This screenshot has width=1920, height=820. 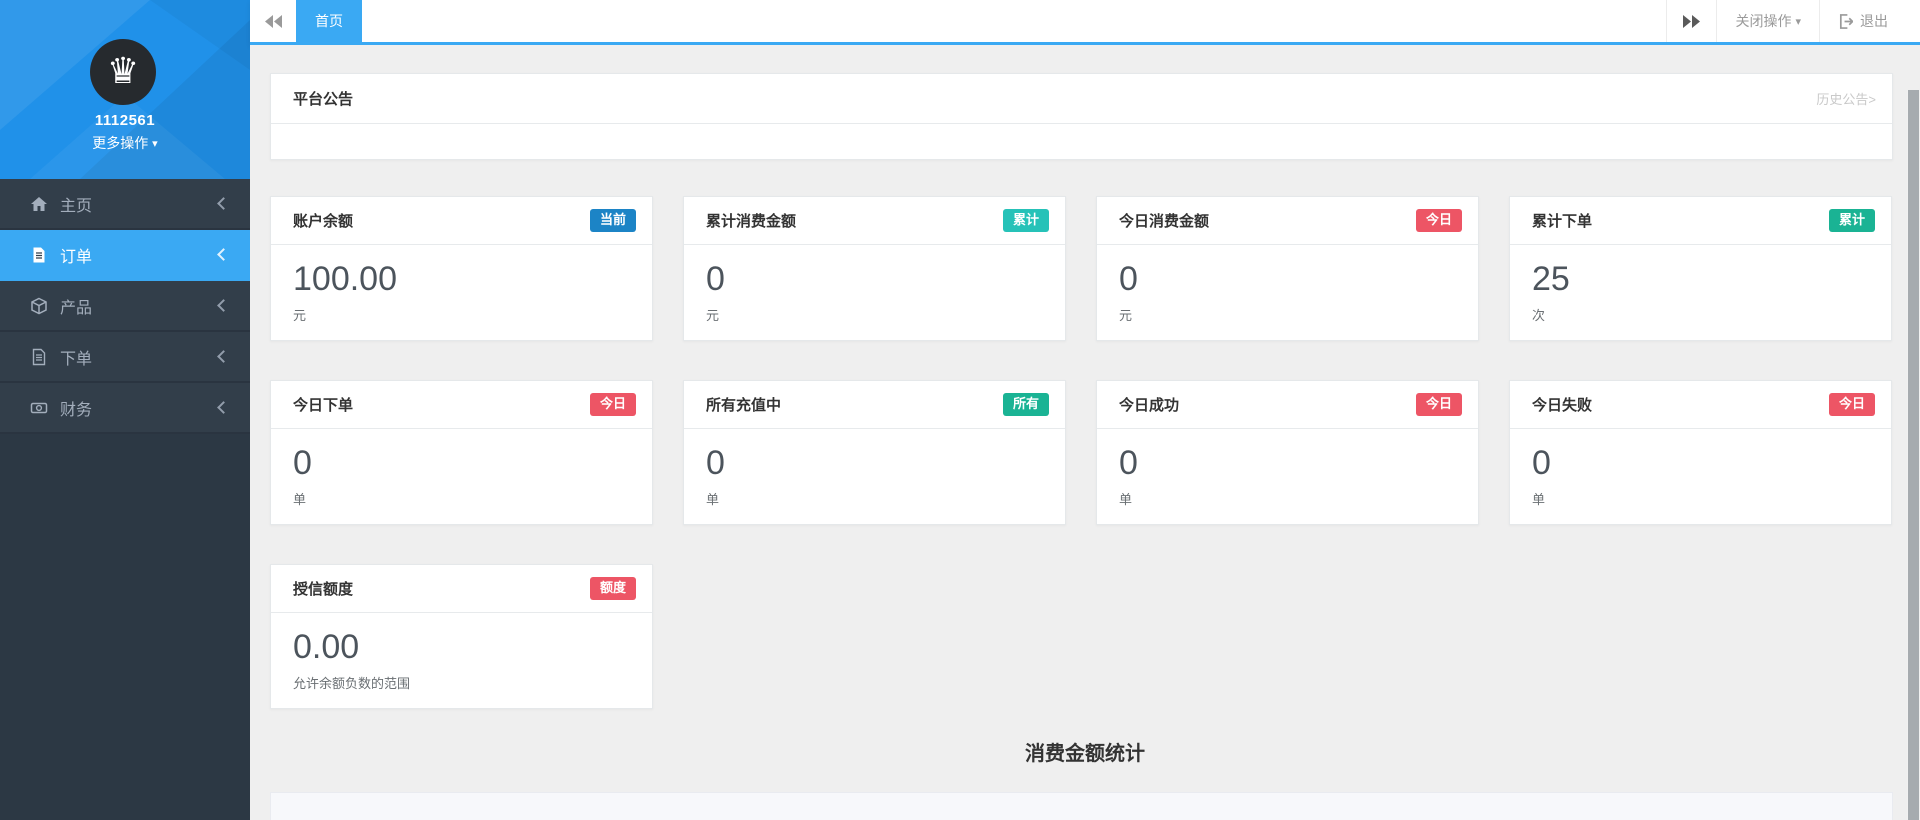 What do you see at coordinates (461, 636) in the screenshot?
I see `stat-card-8: 授信额度 额度 0.00 允许余额负数的范围` at bounding box center [461, 636].